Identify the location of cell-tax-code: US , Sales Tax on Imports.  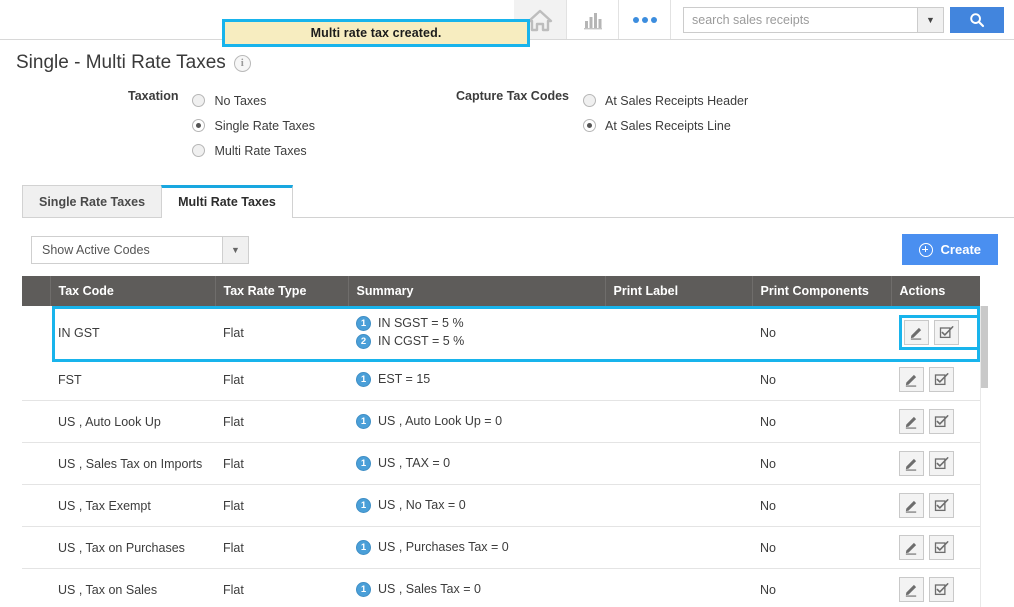
(132, 463).